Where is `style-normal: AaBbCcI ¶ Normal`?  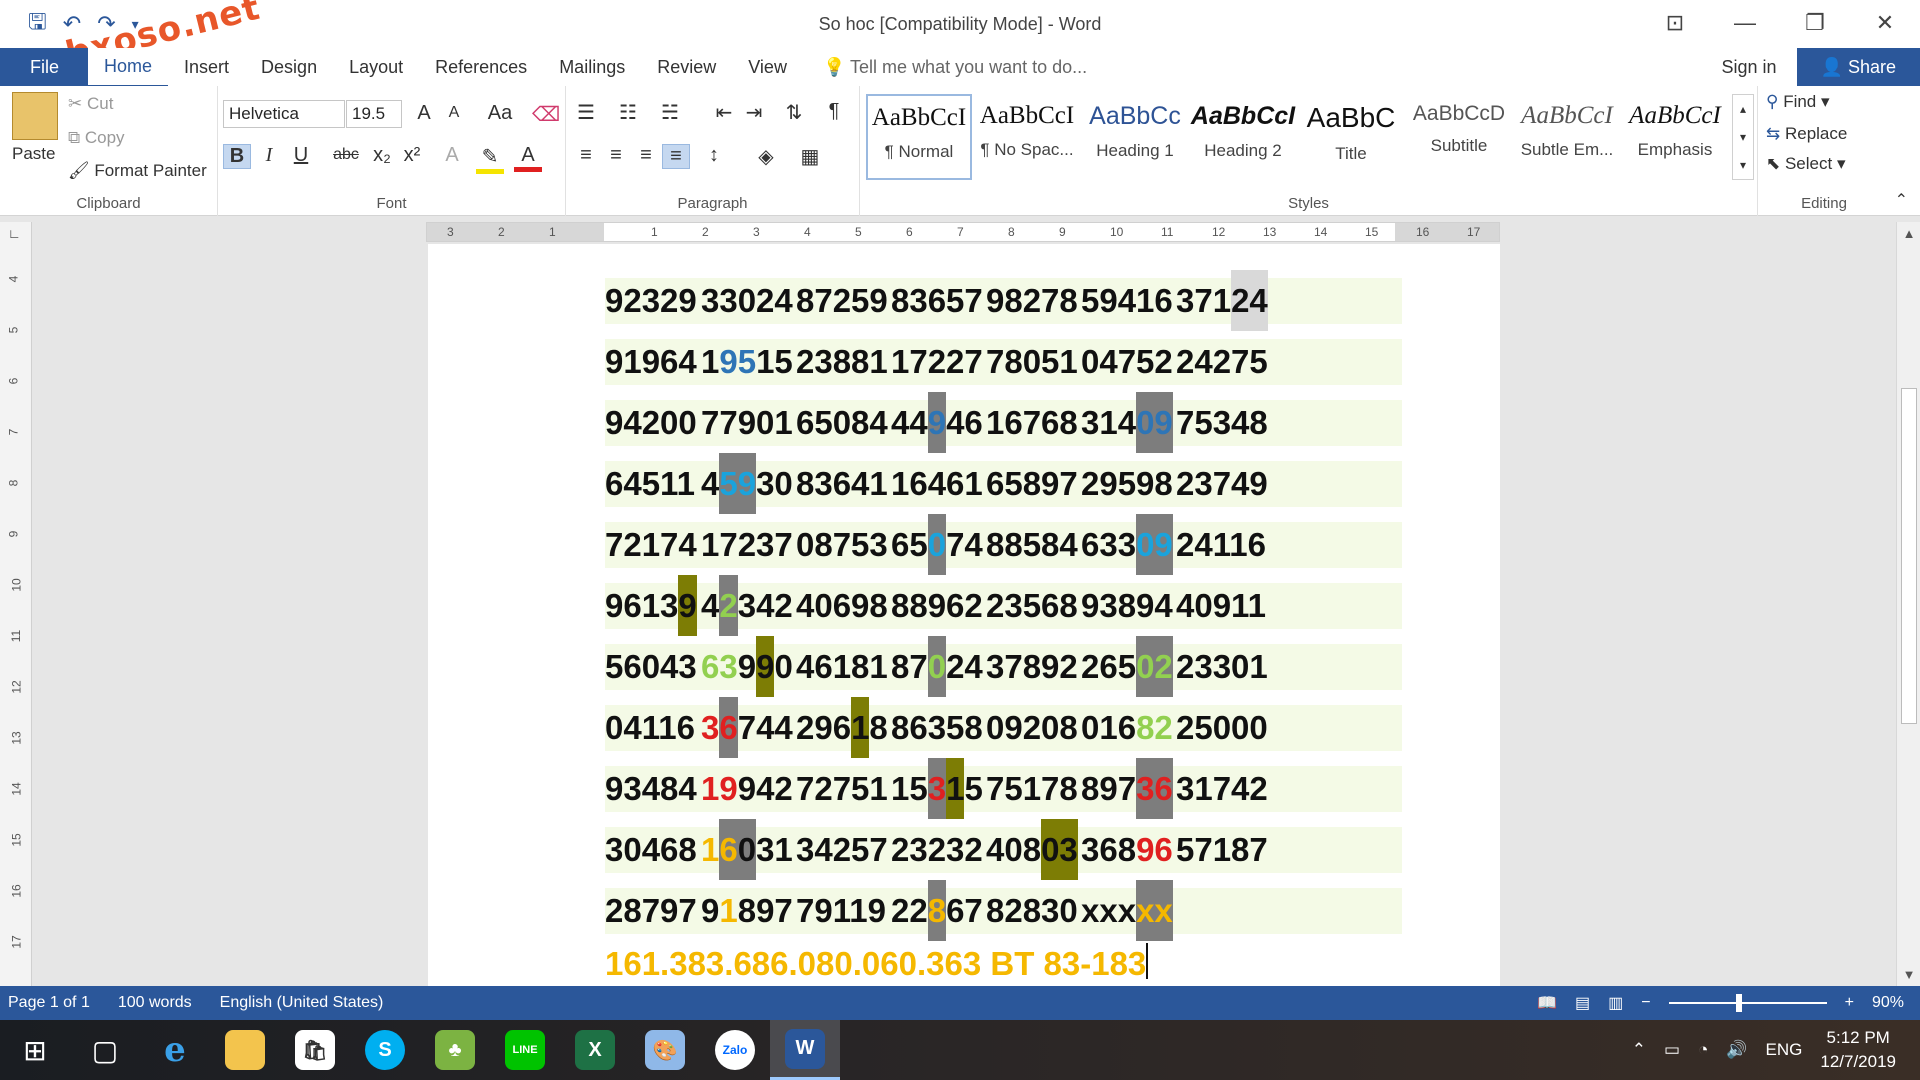 style-normal: AaBbCcI ¶ Normal is located at coordinates (919, 137).